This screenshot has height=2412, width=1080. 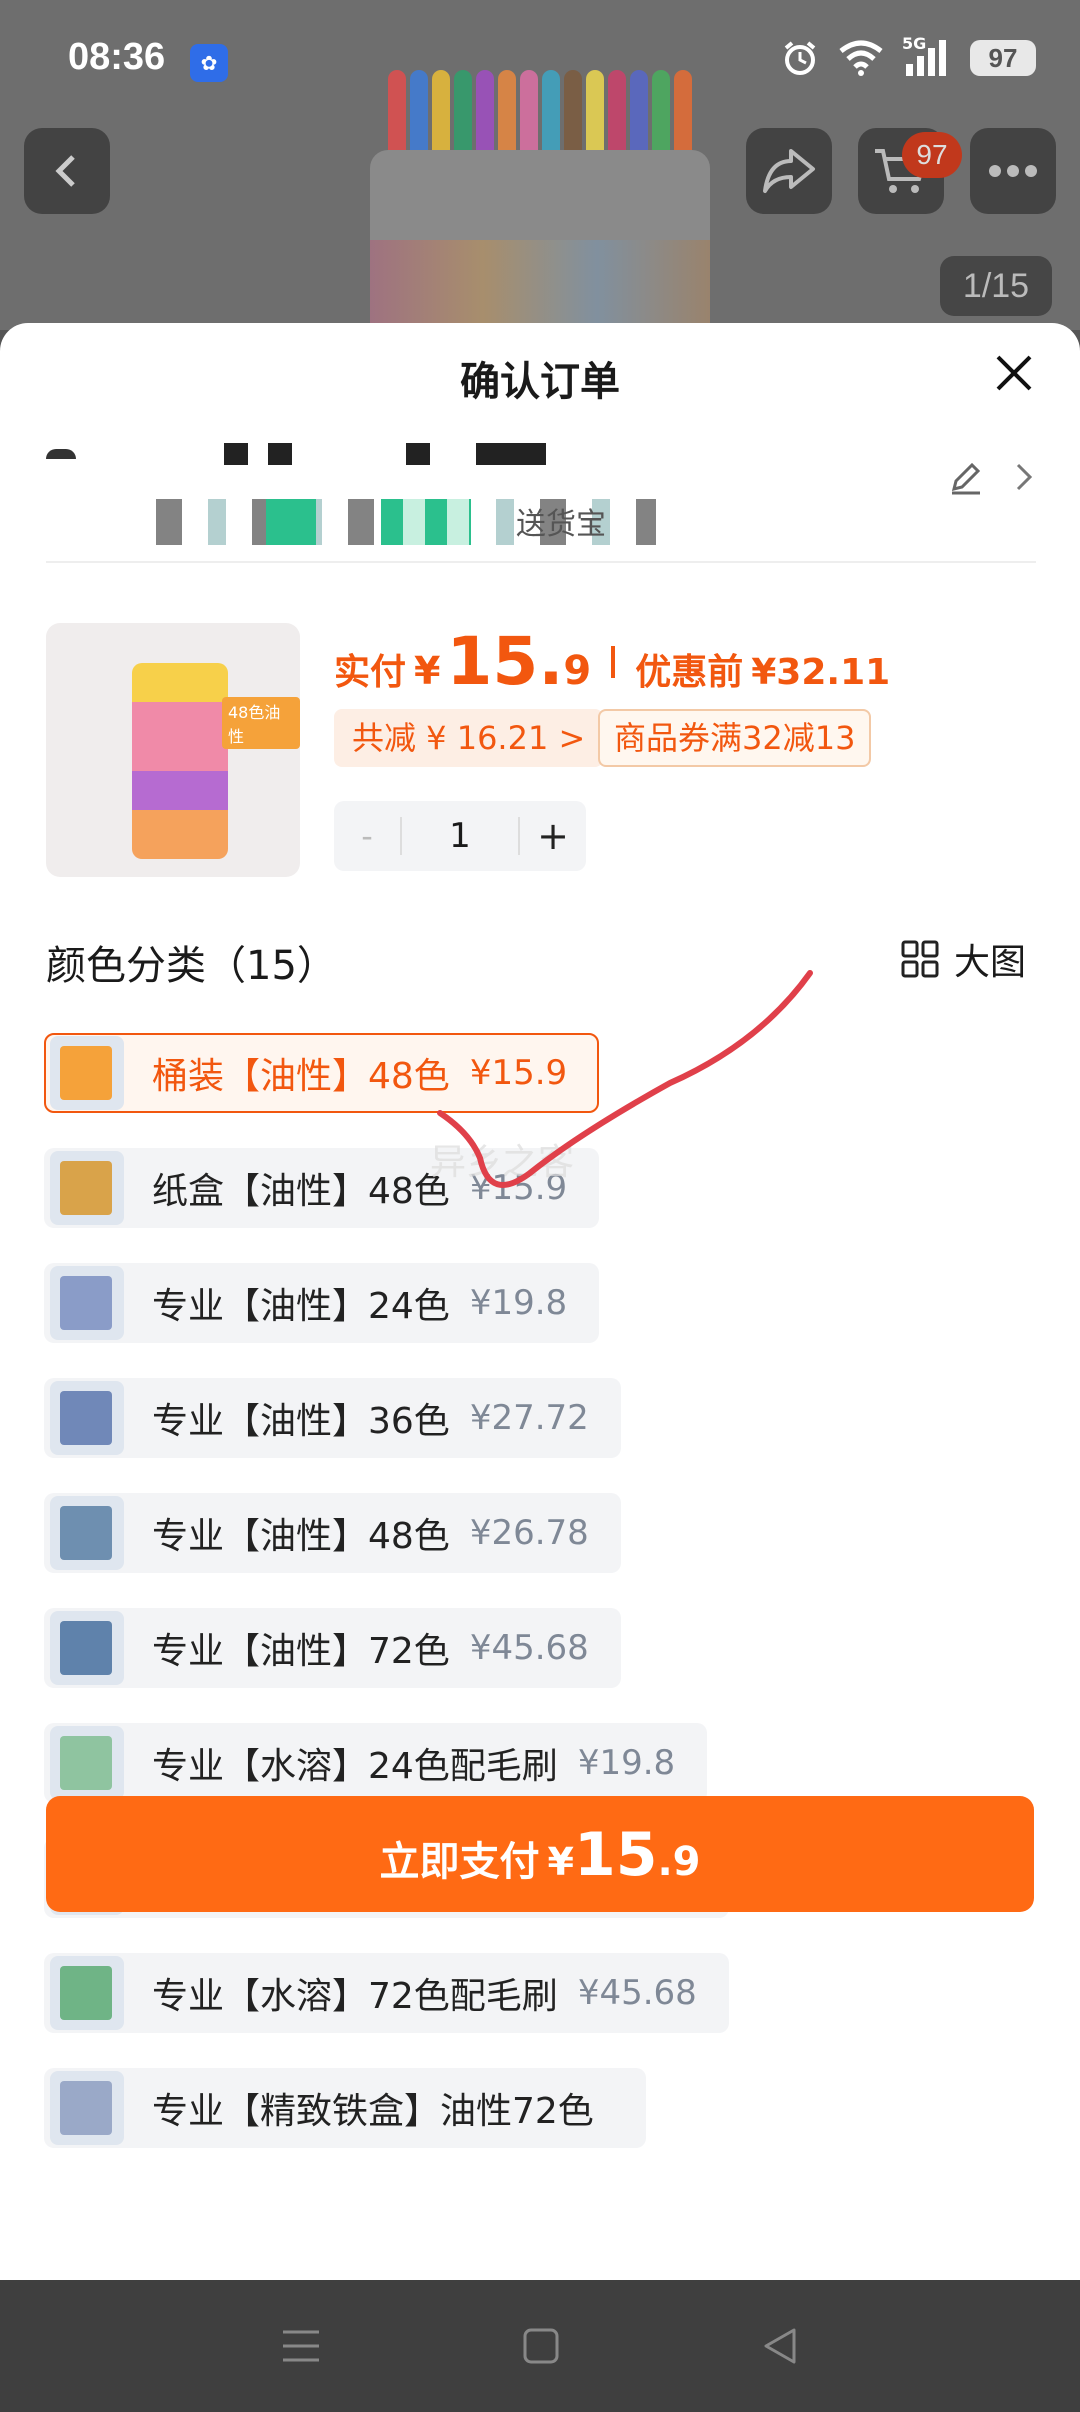 What do you see at coordinates (910, 171) in the screenshot?
I see `cart-button: 97` at bounding box center [910, 171].